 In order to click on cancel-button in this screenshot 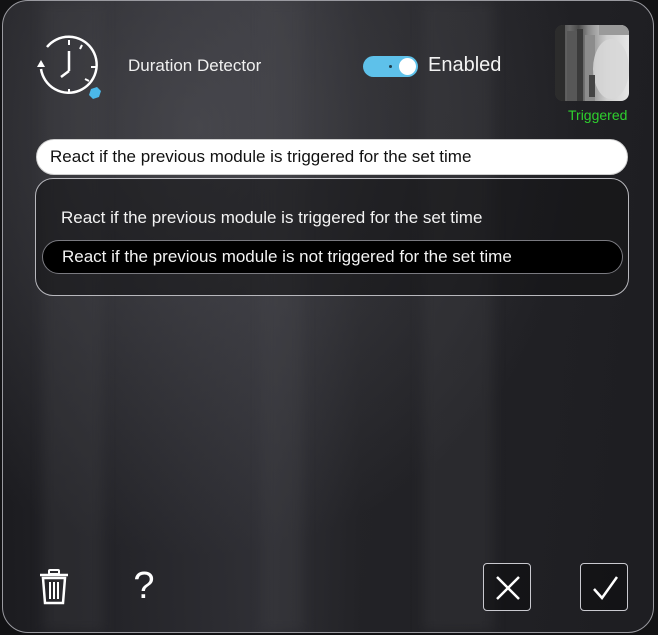, I will do `click(507, 587)`.